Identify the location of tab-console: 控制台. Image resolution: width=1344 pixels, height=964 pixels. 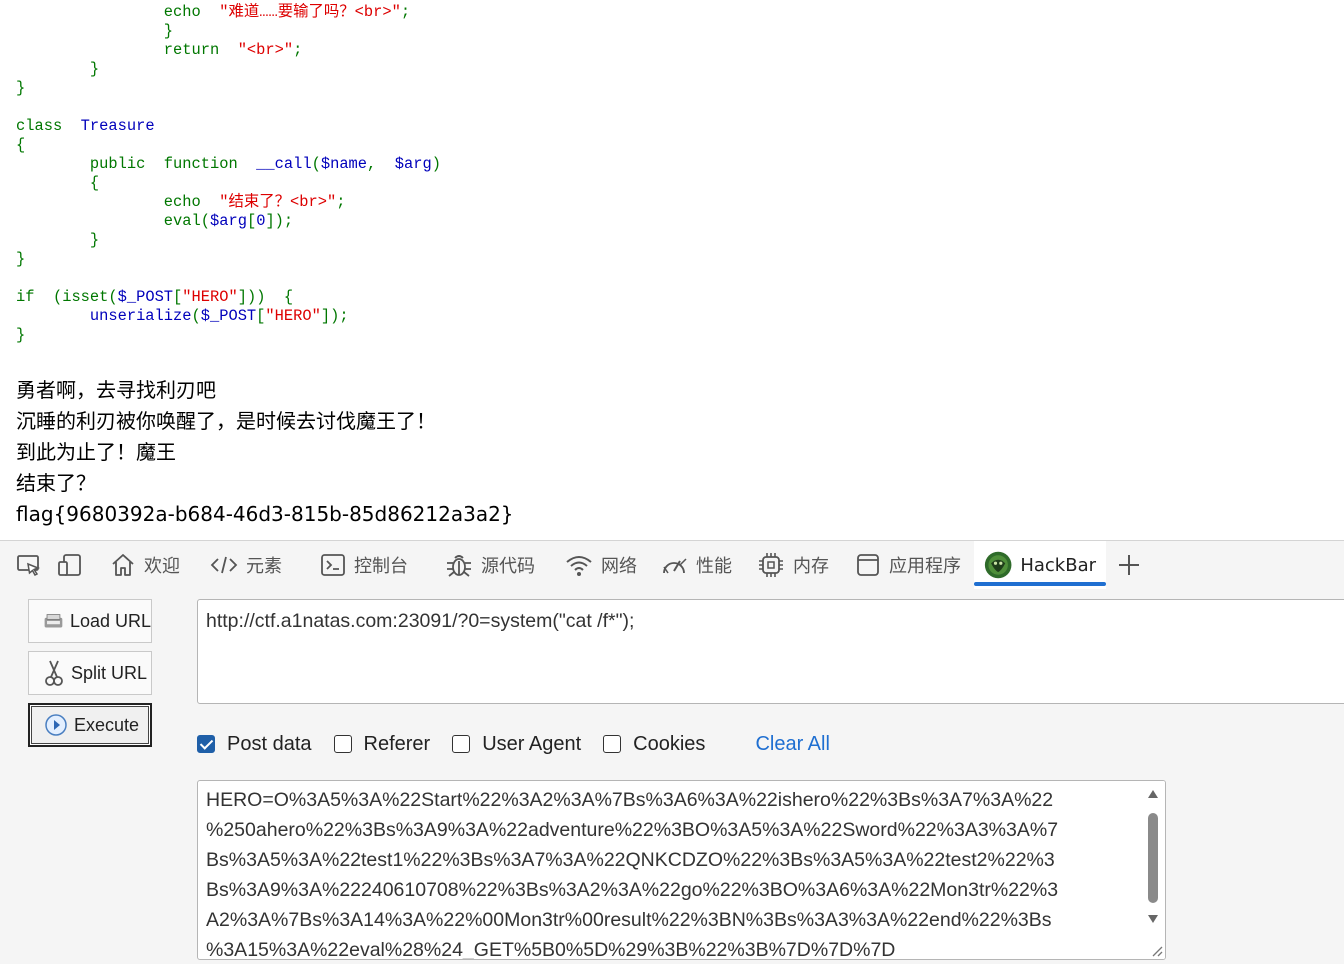
(364, 565).